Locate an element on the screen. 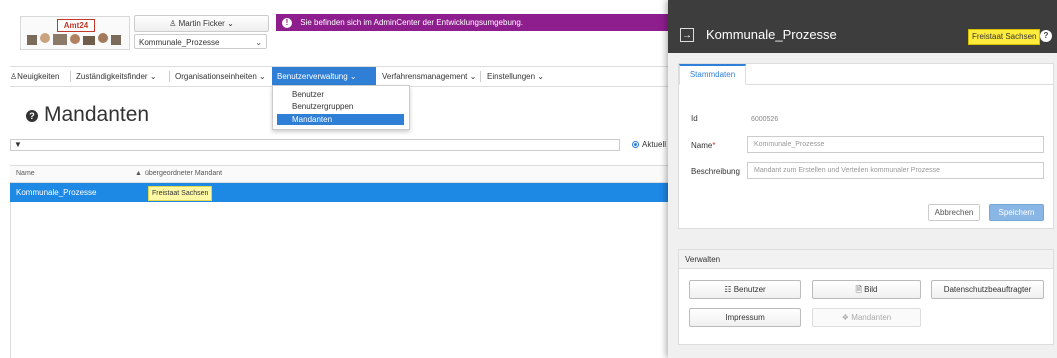 This screenshot has width=1057, height=358. dropdown-item-benutzer: Benutzer is located at coordinates (340, 94).